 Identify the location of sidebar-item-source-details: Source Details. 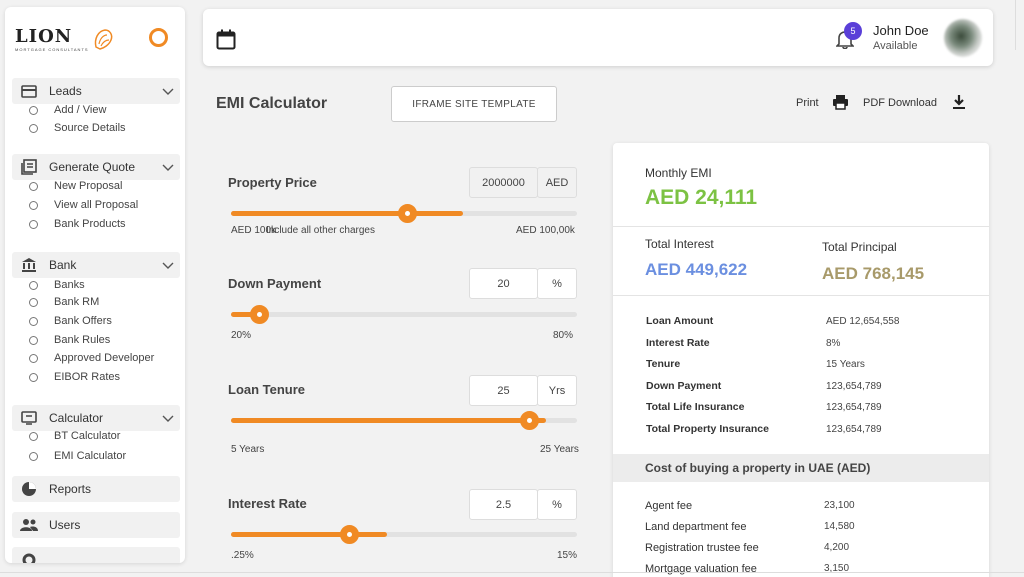
(77, 128).